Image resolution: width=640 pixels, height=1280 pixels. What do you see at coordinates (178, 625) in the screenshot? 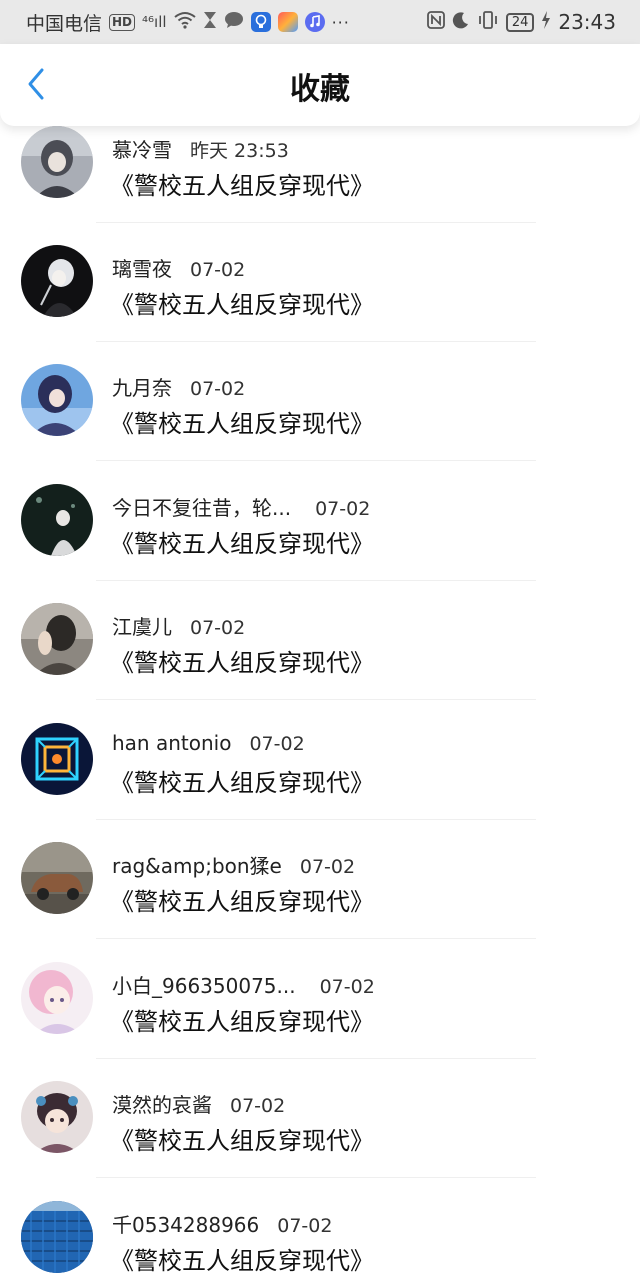
I see `item-meta: 江虞儿 07-02` at bounding box center [178, 625].